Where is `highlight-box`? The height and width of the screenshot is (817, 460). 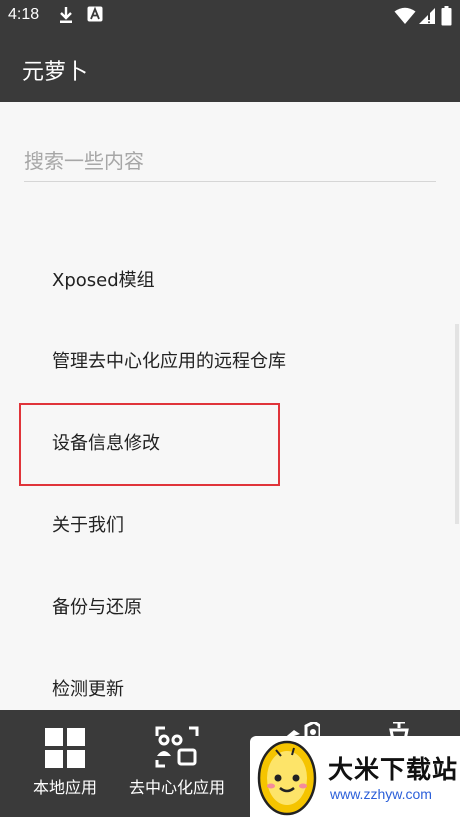
highlight-box is located at coordinates (149, 444).